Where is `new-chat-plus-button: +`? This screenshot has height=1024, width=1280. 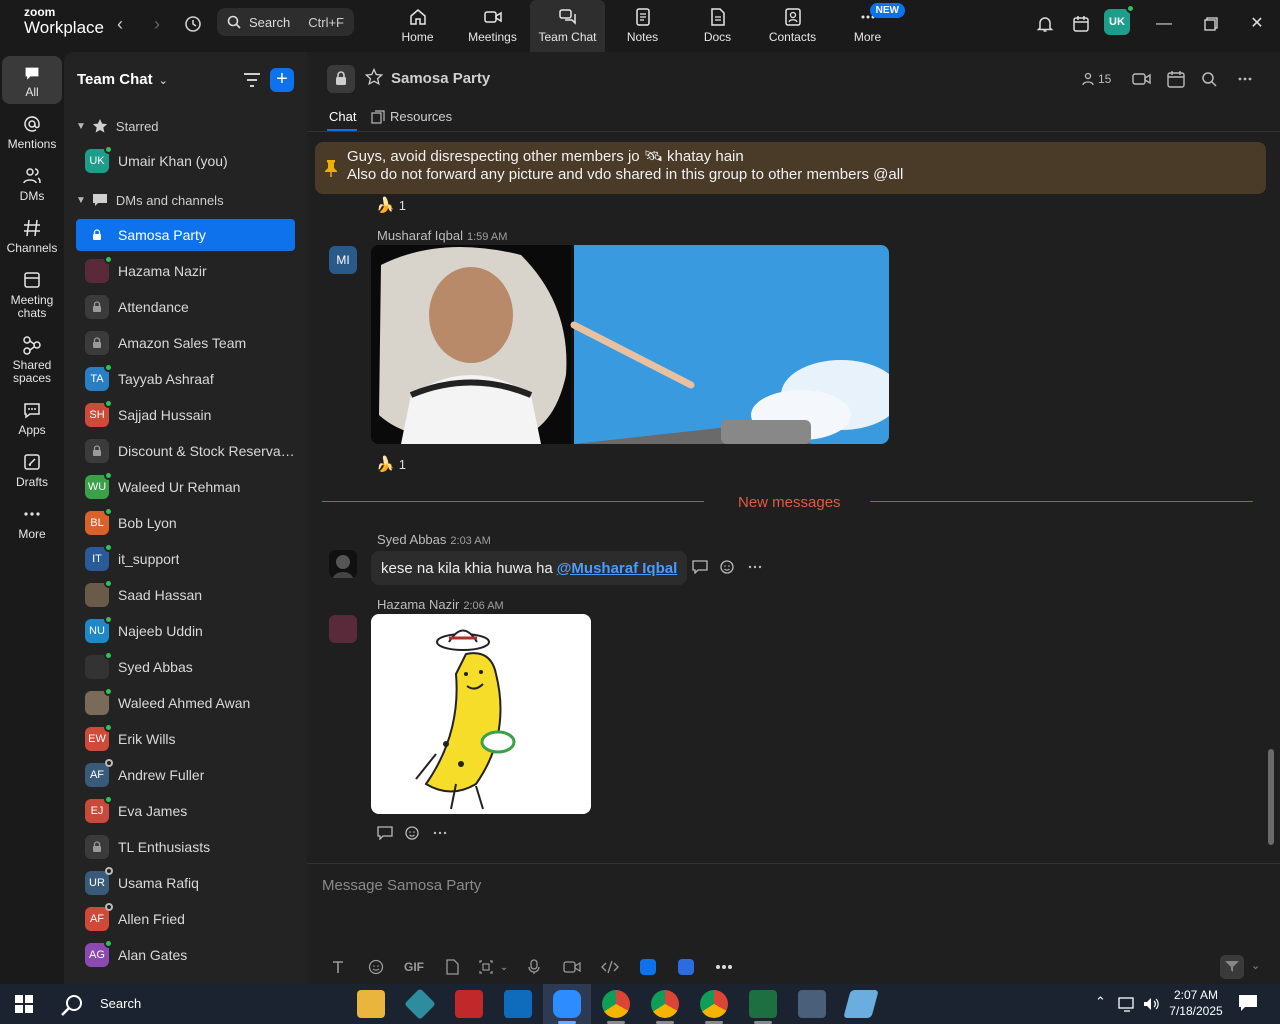 new-chat-plus-button: + is located at coordinates (282, 80).